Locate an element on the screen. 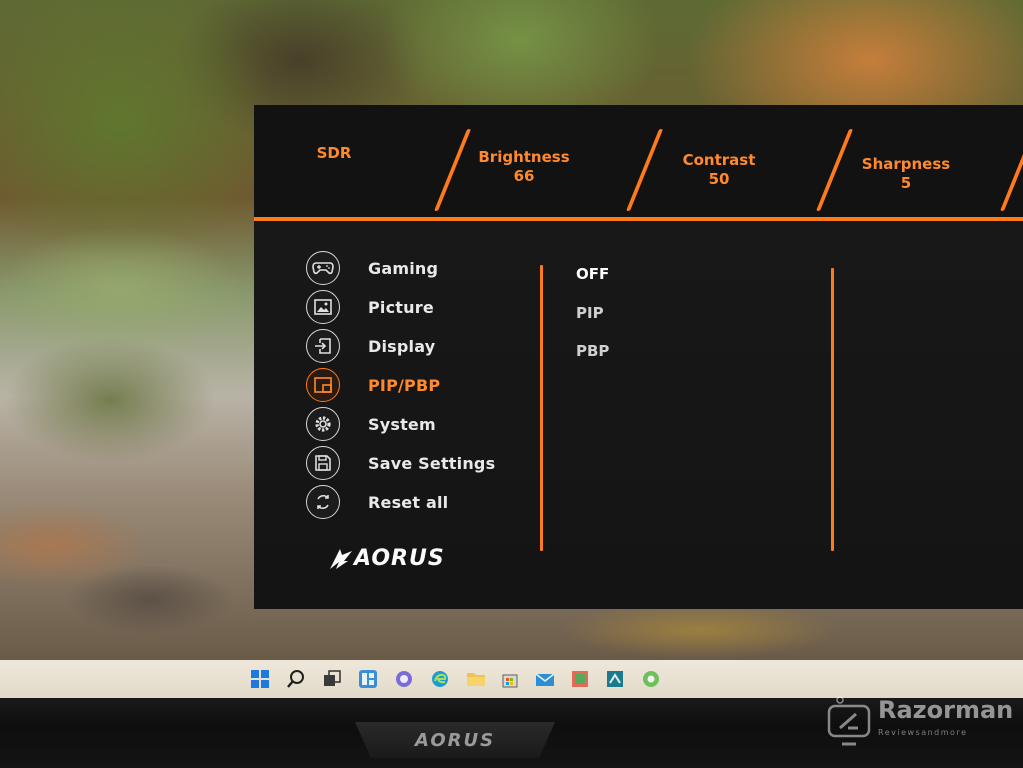  reset-icon is located at coordinates (323, 502).